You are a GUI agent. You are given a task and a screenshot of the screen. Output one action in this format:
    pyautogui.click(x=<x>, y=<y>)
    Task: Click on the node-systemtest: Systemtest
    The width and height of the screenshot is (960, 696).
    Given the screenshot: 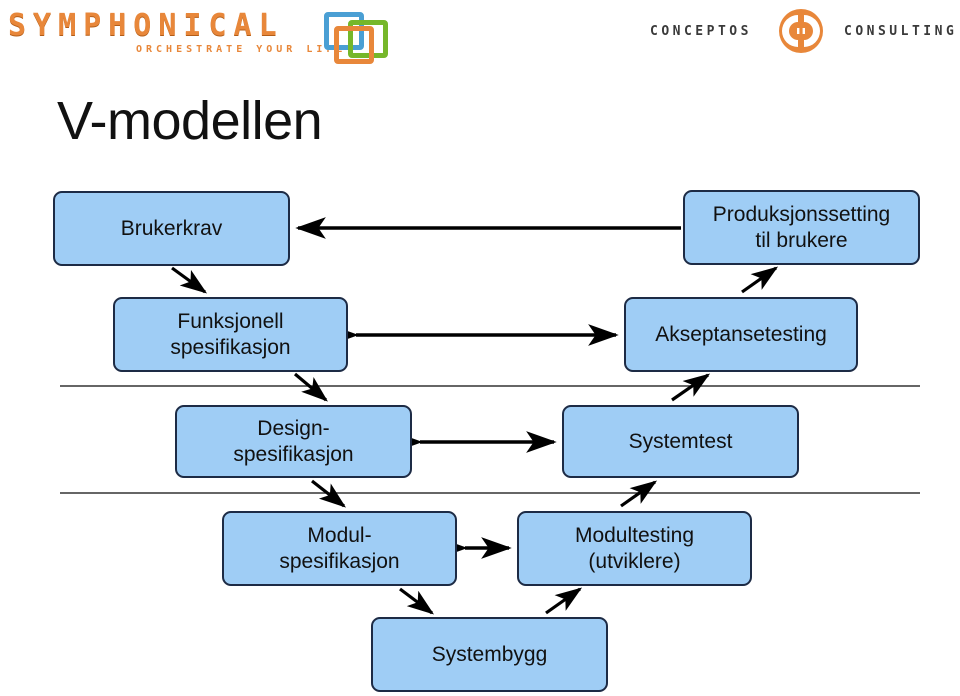 What is the action you would take?
    pyautogui.click(x=680, y=441)
    